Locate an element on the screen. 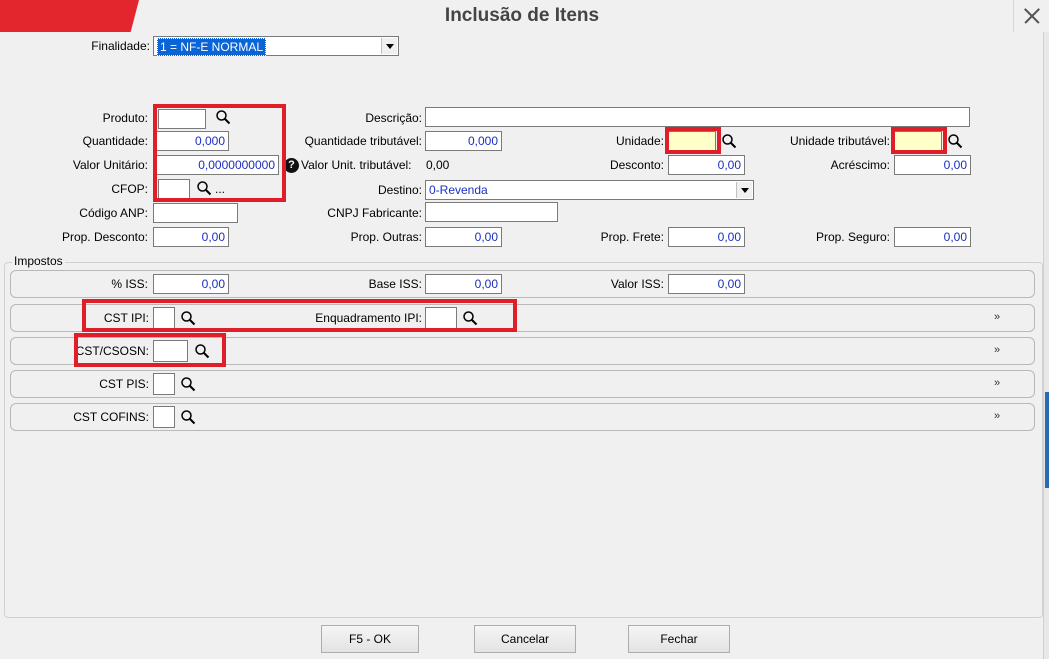 This screenshot has width=1049, height=659. window-title: Inclusão de Itens is located at coordinates (522, 15).